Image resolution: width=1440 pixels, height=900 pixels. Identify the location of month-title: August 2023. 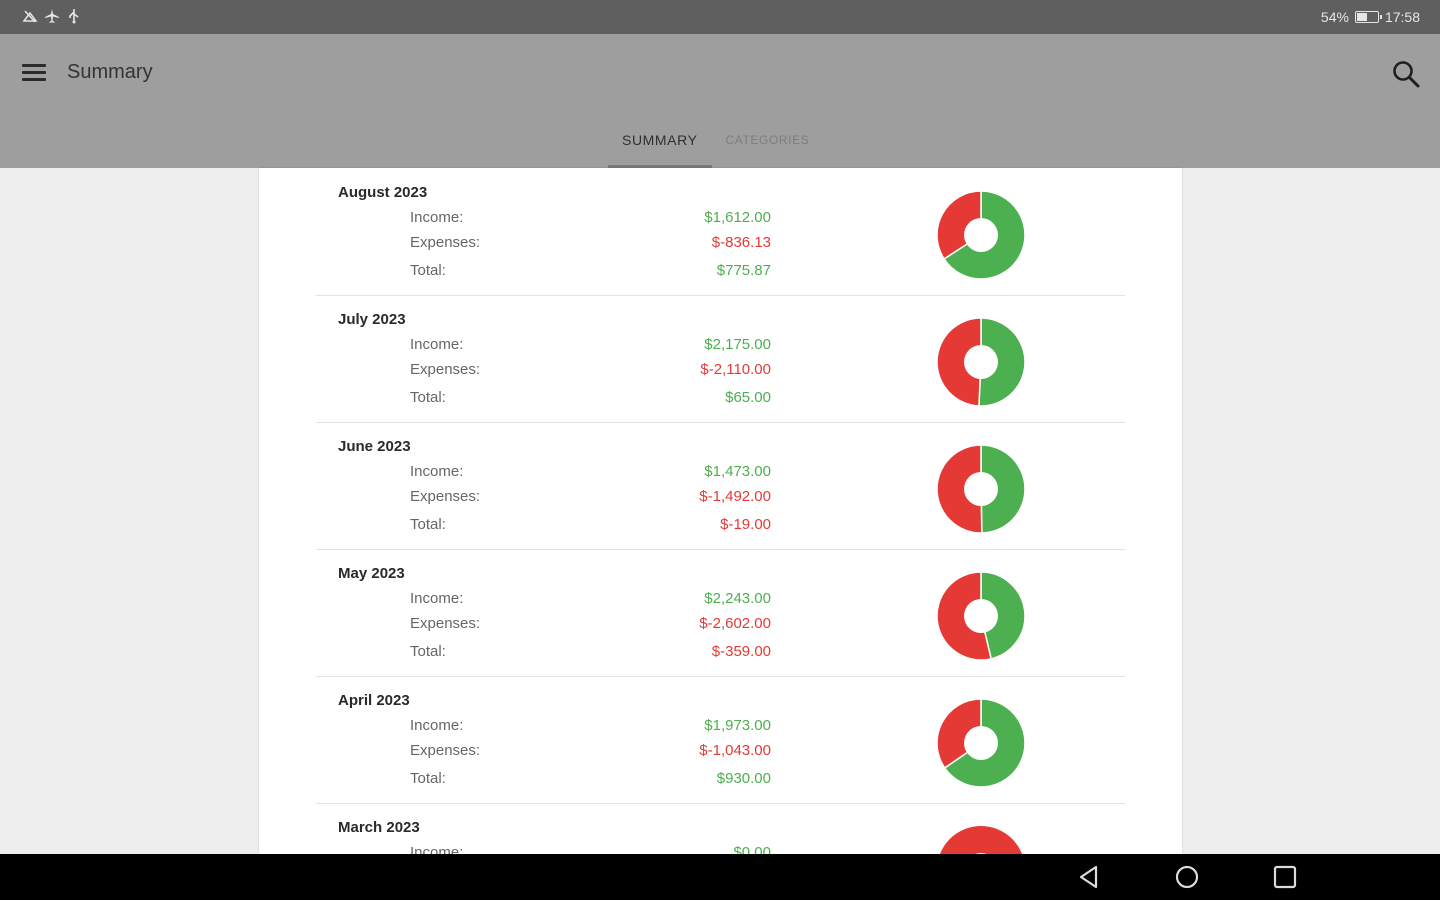
(383, 192).